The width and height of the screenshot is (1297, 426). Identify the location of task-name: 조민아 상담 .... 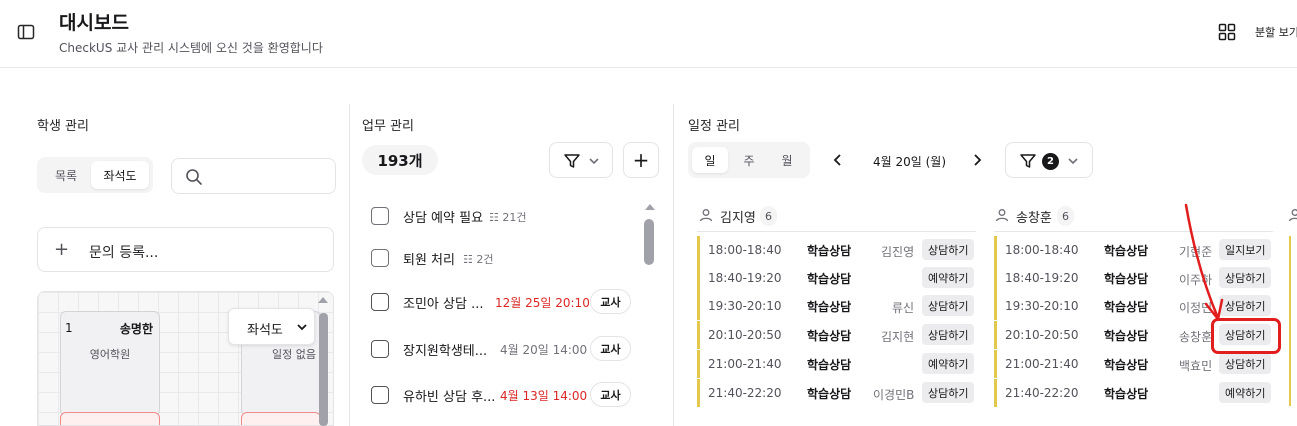
(443, 304).